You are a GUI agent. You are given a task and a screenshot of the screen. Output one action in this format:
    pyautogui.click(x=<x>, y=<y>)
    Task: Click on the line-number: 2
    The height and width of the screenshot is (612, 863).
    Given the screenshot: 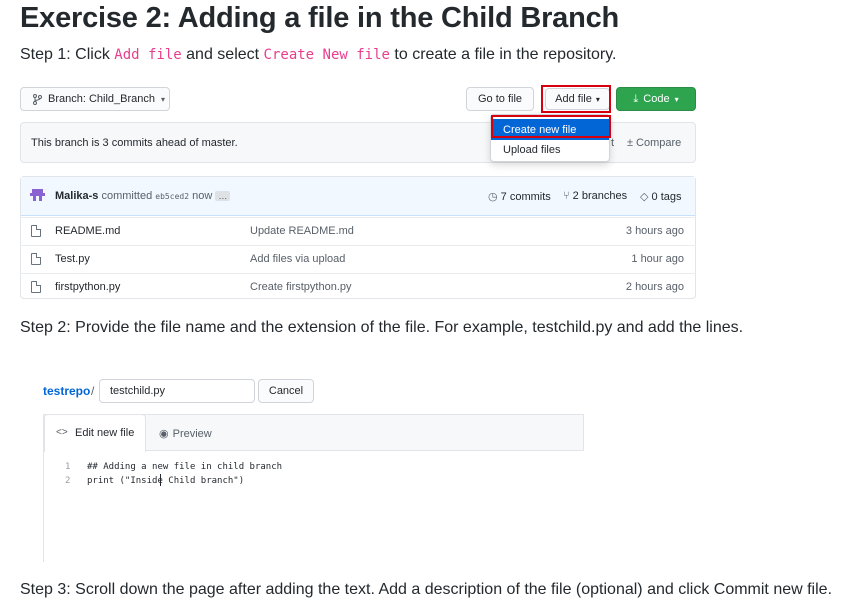 What is the action you would take?
    pyautogui.click(x=68, y=481)
    